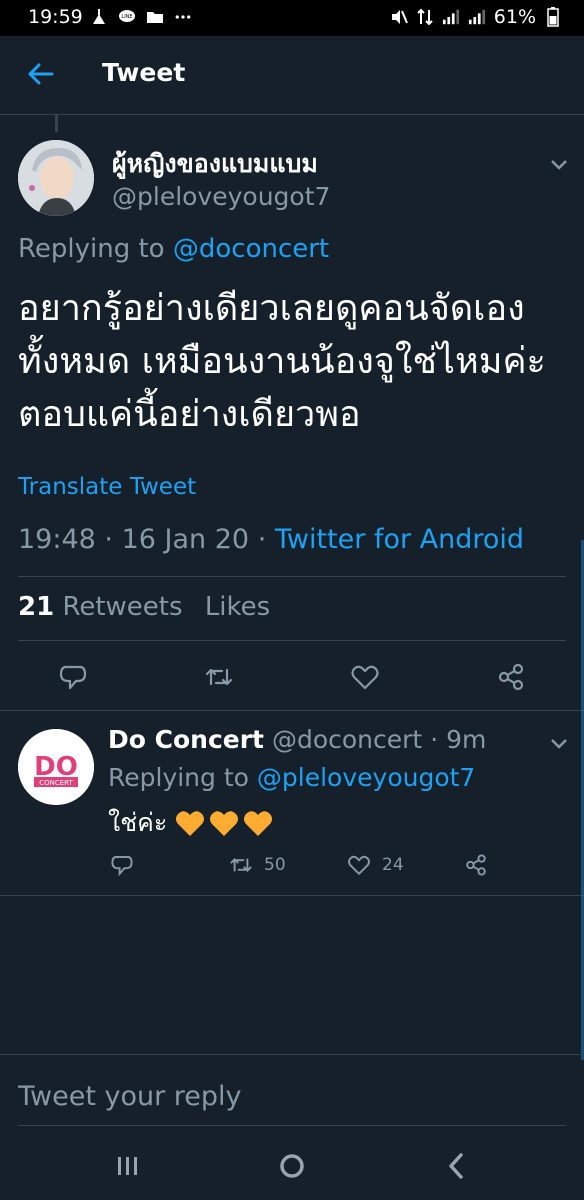  Describe the element at coordinates (375, 865) in the screenshot. I see `reply-like-button: 24` at that location.